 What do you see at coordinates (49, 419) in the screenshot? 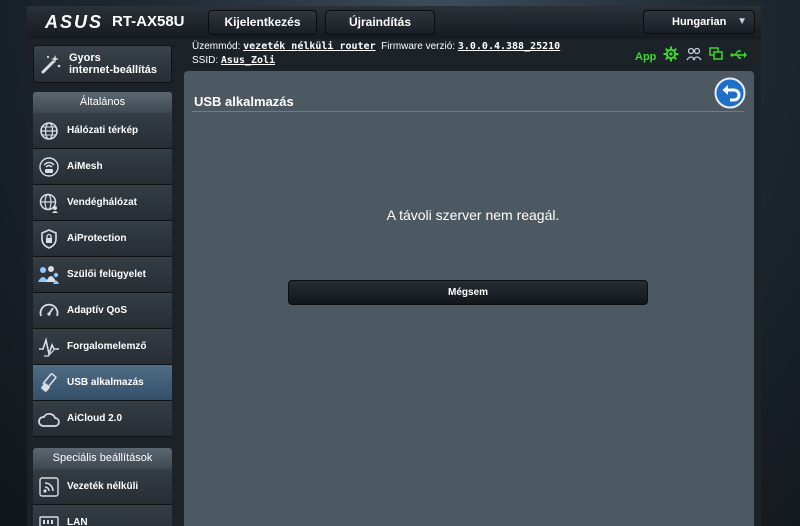
I see `cloud-icon` at bounding box center [49, 419].